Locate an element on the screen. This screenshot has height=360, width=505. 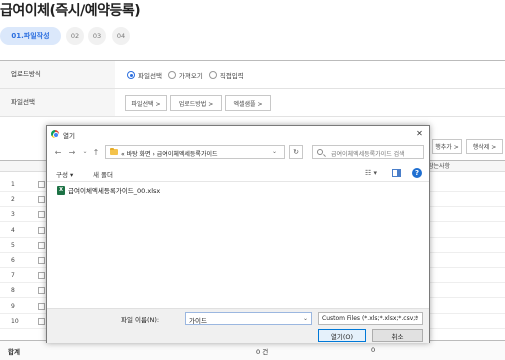
address-path: « 바탕 화면 › 급여이체엑세등록가이드 is located at coordinates (169, 154).